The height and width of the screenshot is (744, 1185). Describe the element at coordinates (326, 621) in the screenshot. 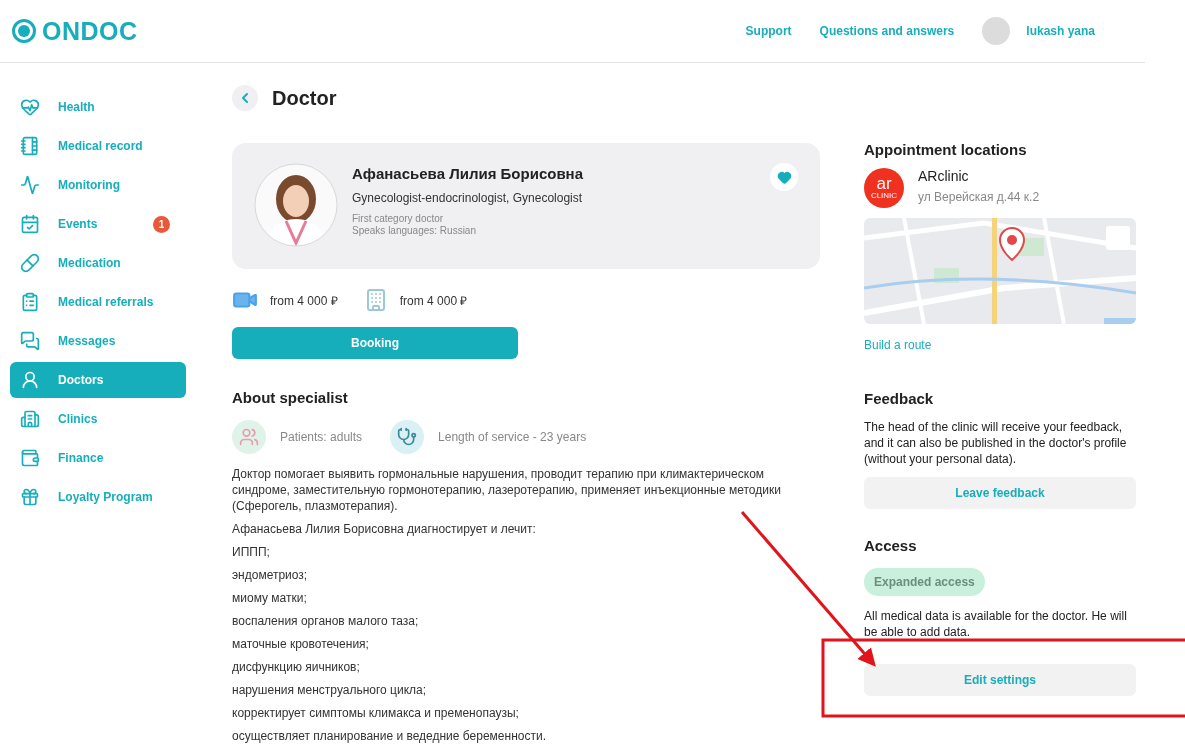

I see `description-text: воспаления органов малого таза;` at that location.